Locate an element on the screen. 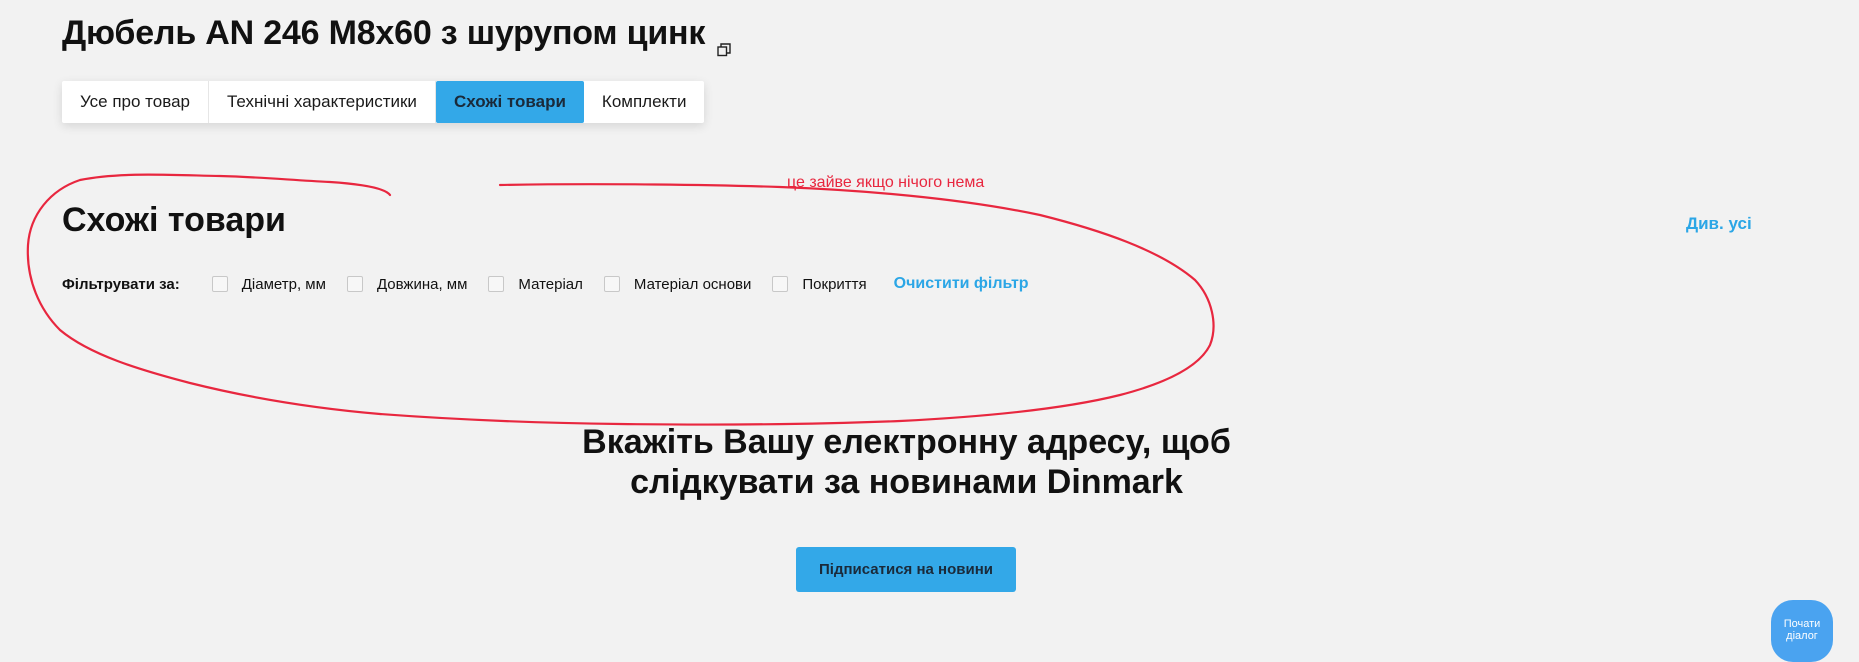  filter-coating: Покриття is located at coordinates (819, 284).